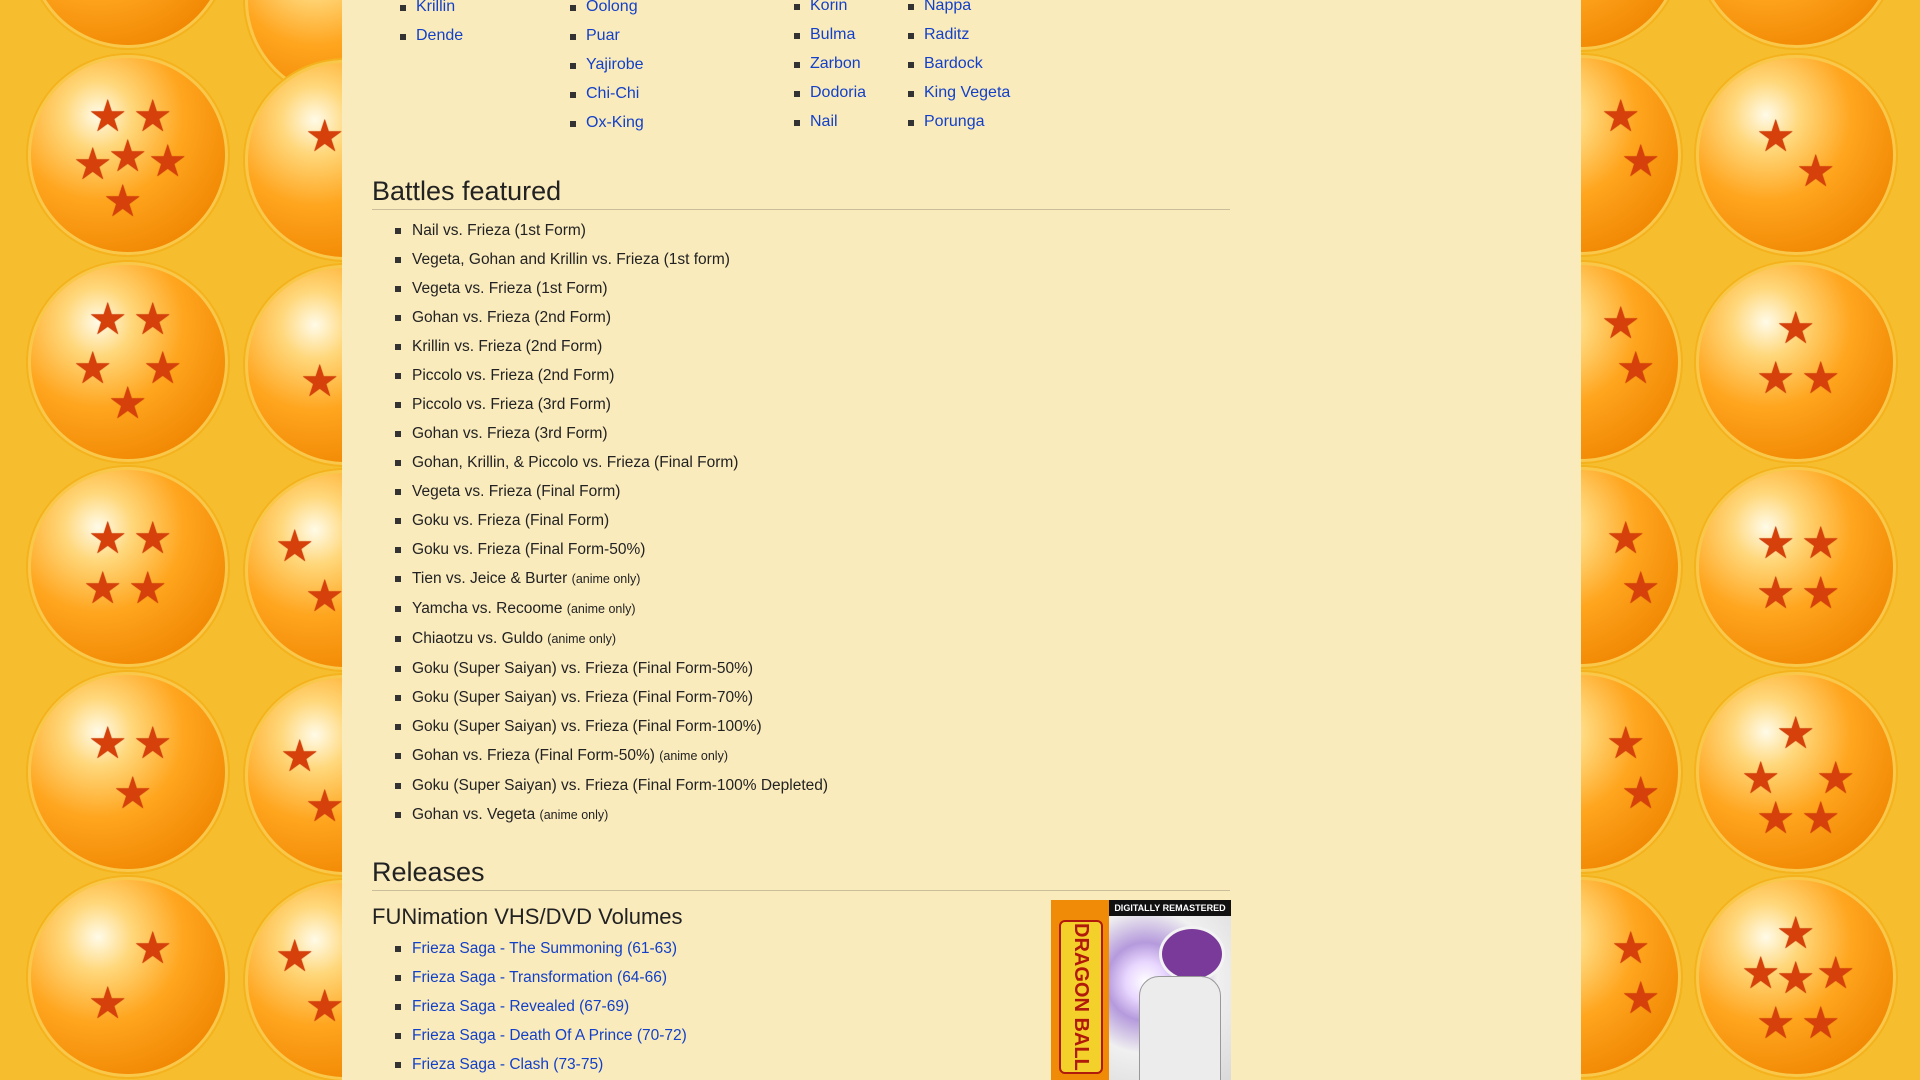 The image size is (1920, 1080). I want to click on battle-item: Vegeta vs. Frieza (Final Form), so click(611, 497).